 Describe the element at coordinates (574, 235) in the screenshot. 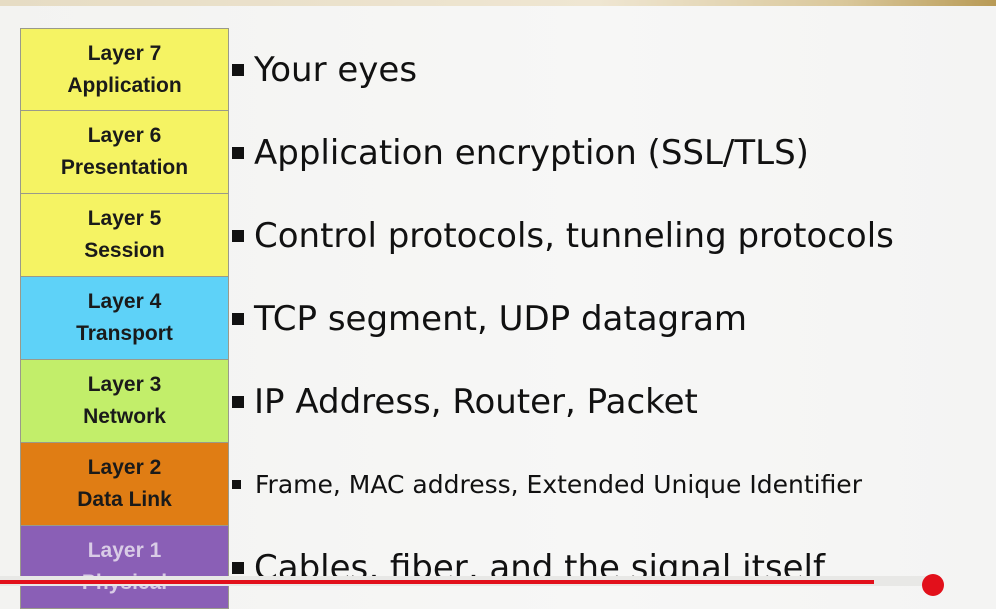

I see `description-text: Control protocols, tunneling protocols` at that location.